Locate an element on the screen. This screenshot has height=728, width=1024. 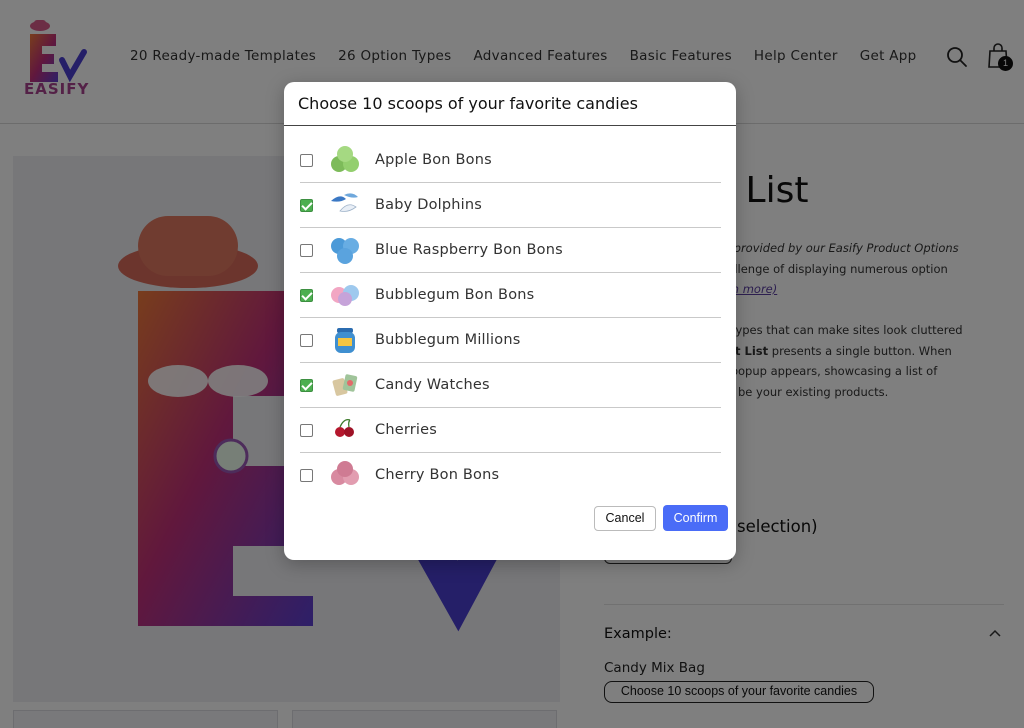
list-item: Blue Raspberry Bon Bons is located at coordinates (510, 250).